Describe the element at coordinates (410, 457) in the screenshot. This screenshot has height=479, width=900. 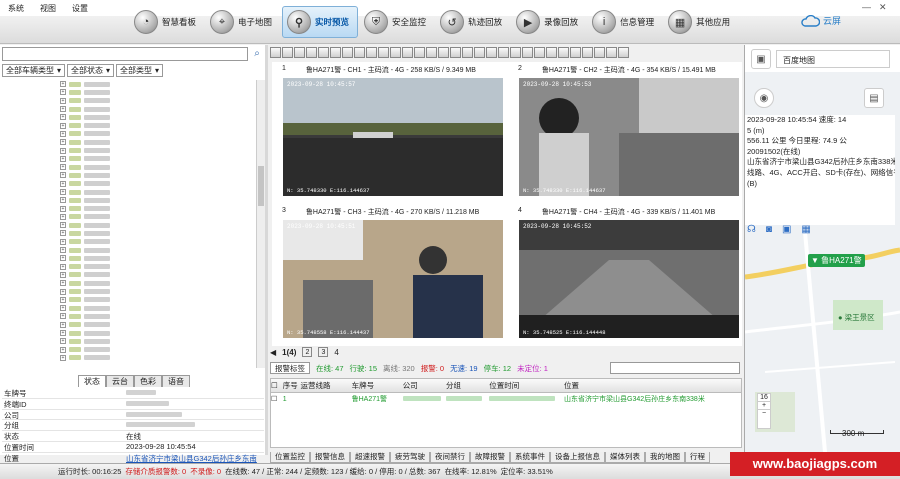
I see `bottom-tab-3: 疲劳驾驶` at that location.